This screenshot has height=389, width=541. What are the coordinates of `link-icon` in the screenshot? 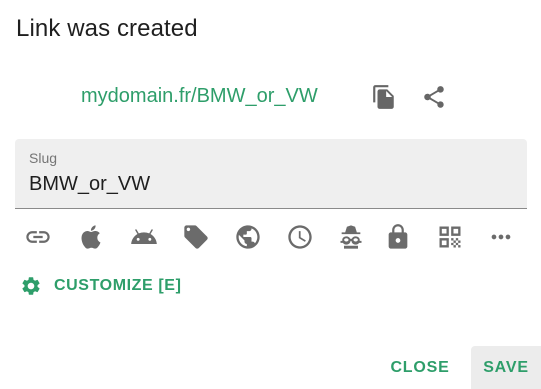 It's located at (38, 237).